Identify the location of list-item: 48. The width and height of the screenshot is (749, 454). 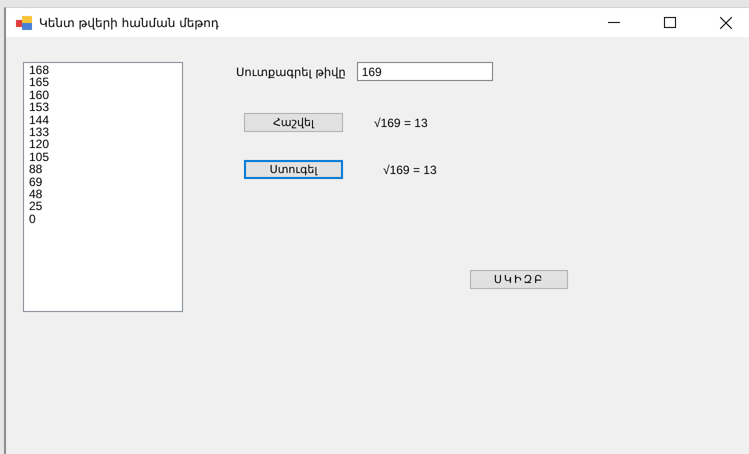
(36, 194).